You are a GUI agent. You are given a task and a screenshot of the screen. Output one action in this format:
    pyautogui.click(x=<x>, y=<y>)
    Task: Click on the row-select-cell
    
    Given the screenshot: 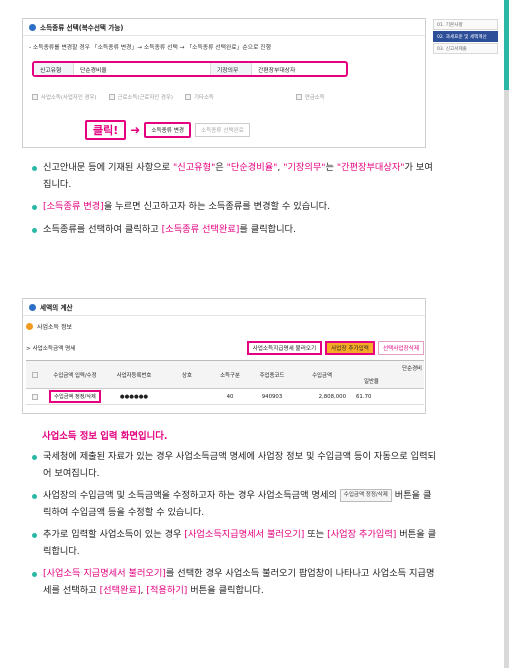 What is the action you would take?
    pyautogui.click(x=36, y=396)
    